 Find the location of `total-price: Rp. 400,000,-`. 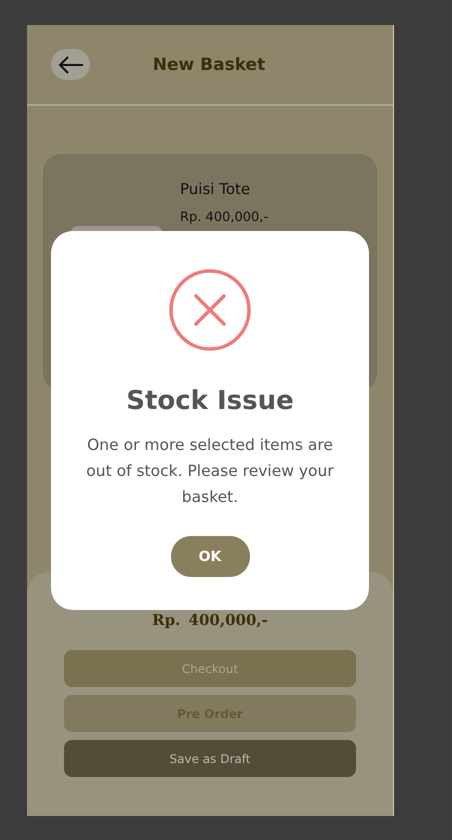

total-price: Rp. 400,000,- is located at coordinates (210, 620).